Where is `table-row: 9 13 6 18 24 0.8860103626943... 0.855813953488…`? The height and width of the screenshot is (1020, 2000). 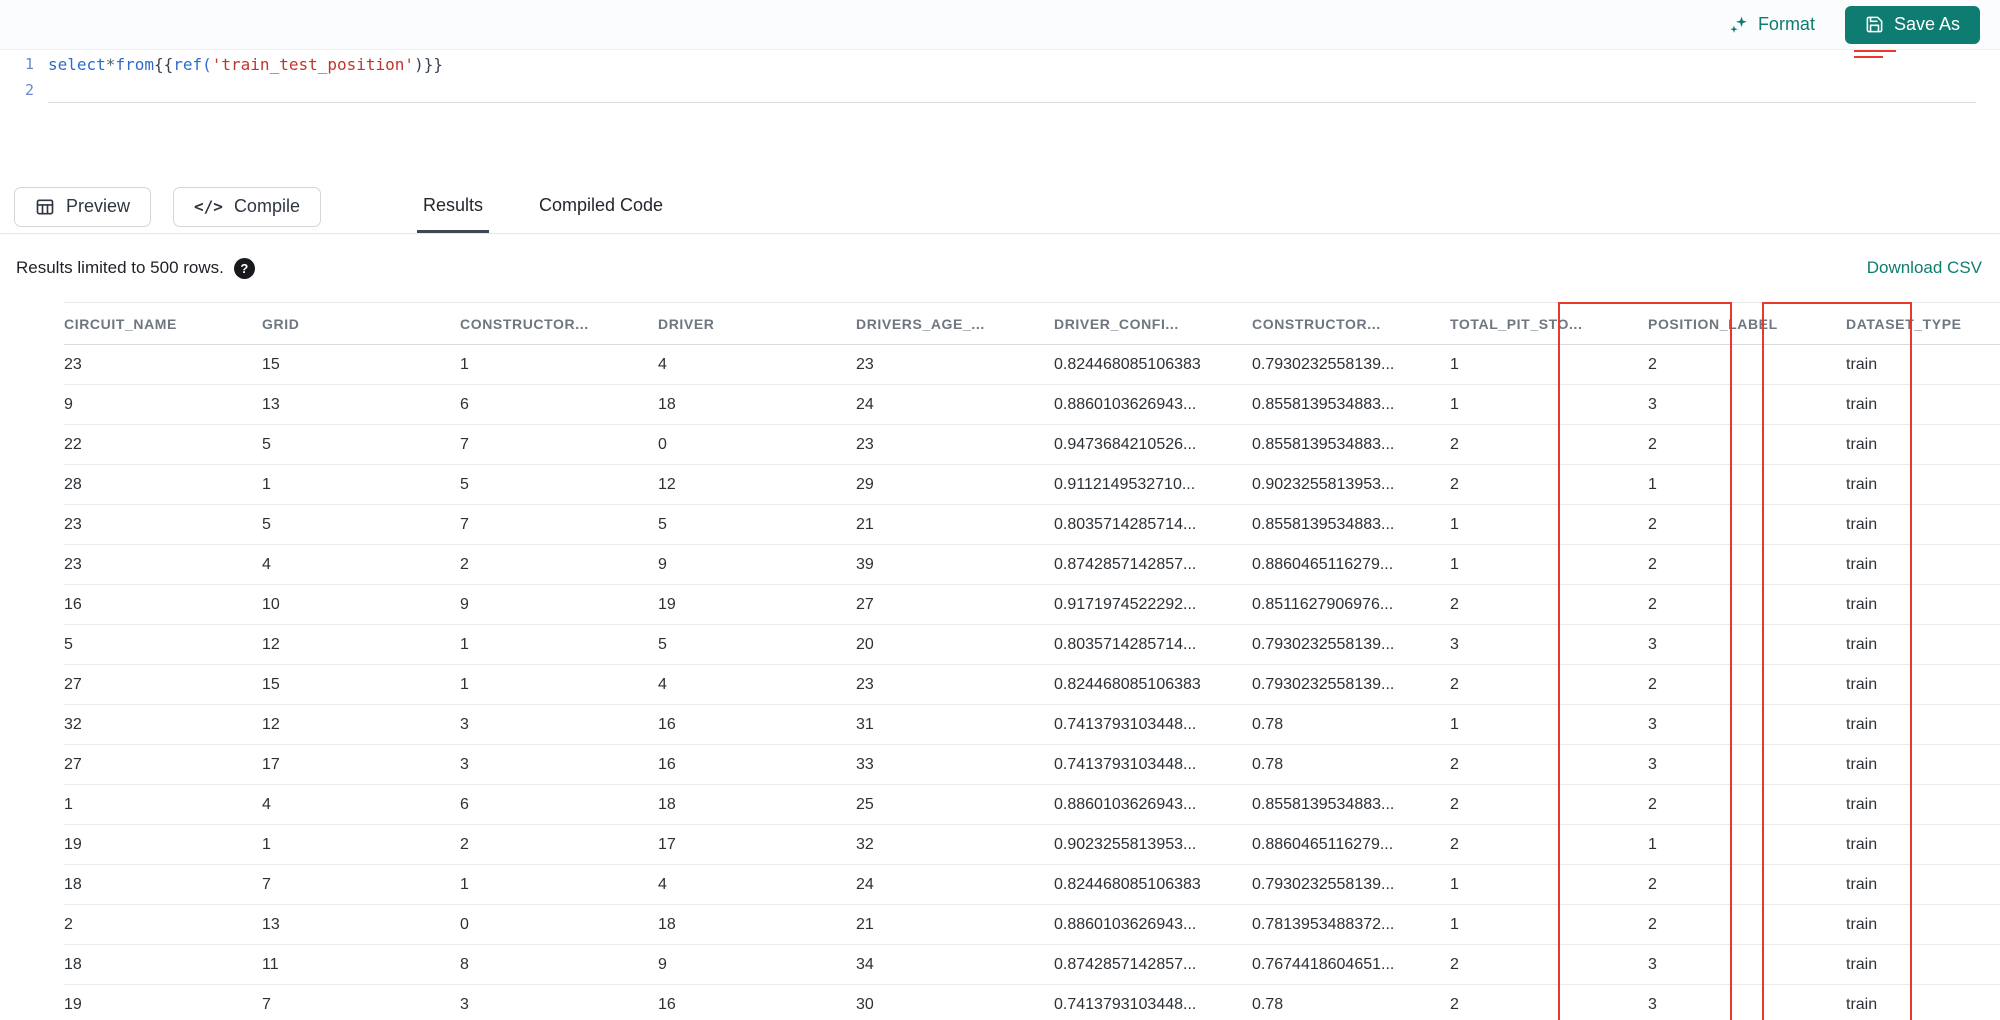 table-row: 9 13 6 18 24 0.8860103626943... 0.855813953488… is located at coordinates (1032, 404).